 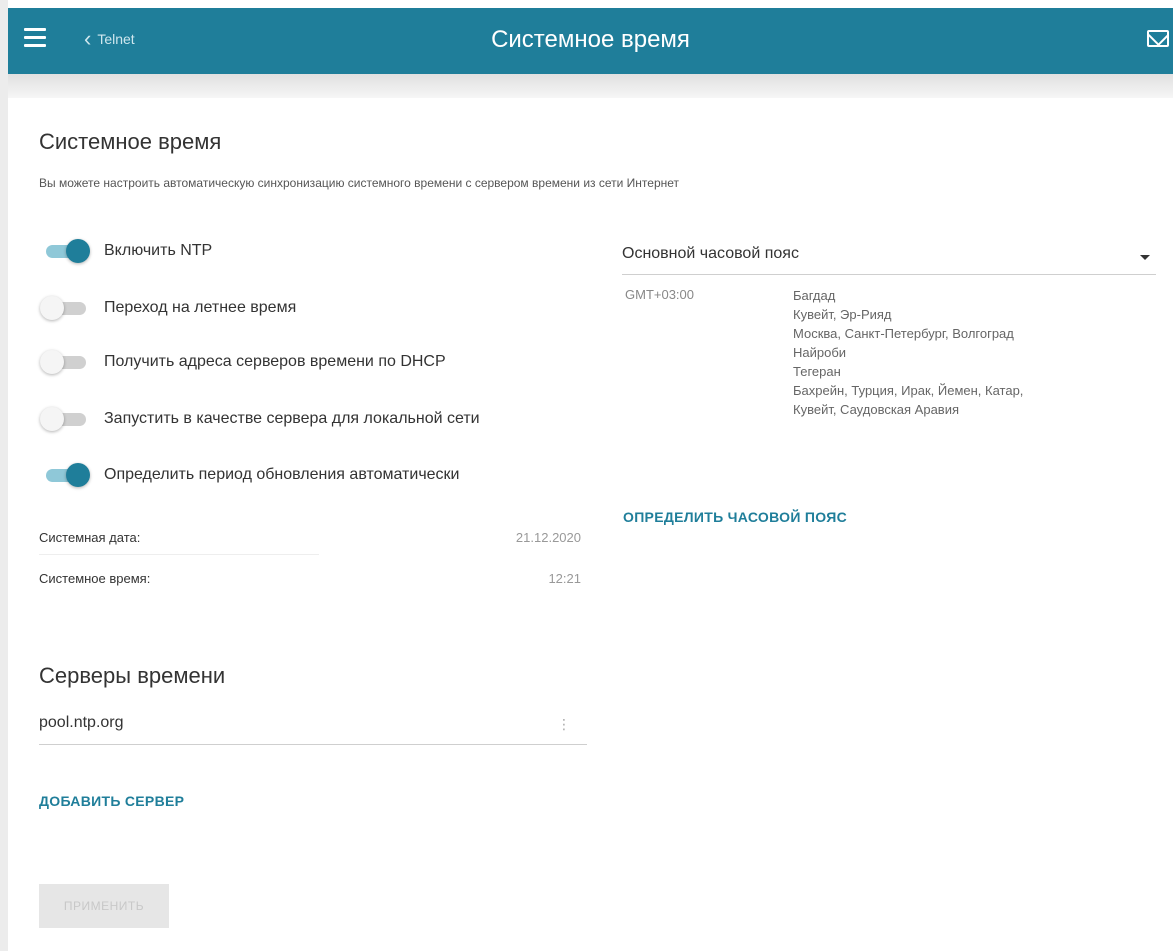 What do you see at coordinates (903, 333) in the screenshot?
I see `timezone-city: Москва, Санкт-Петербург, Волгоград` at bounding box center [903, 333].